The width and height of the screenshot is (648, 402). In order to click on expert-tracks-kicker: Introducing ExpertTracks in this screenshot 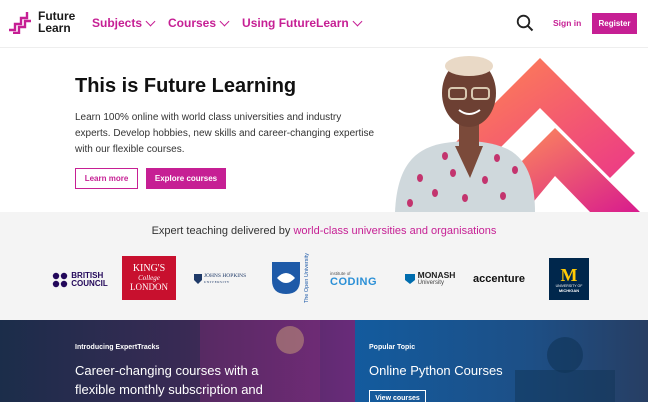, I will do `click(117, 347)`.